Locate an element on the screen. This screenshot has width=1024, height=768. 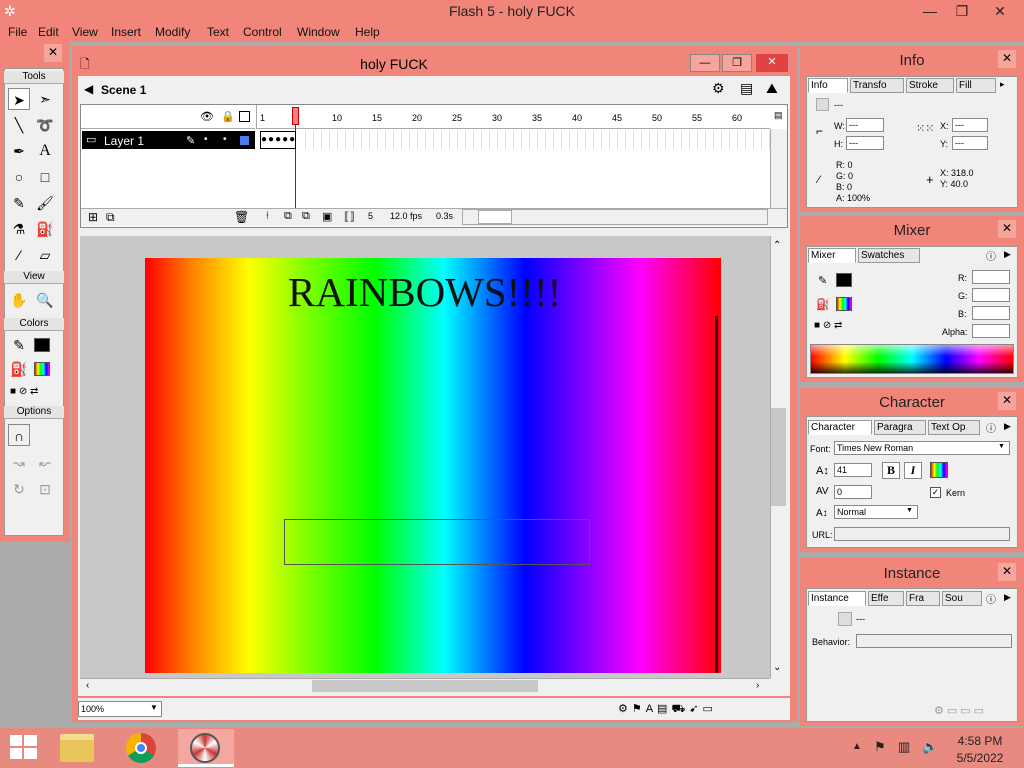
show-hidden-icons-icon: ▲ is located at coordinates (857, 746).